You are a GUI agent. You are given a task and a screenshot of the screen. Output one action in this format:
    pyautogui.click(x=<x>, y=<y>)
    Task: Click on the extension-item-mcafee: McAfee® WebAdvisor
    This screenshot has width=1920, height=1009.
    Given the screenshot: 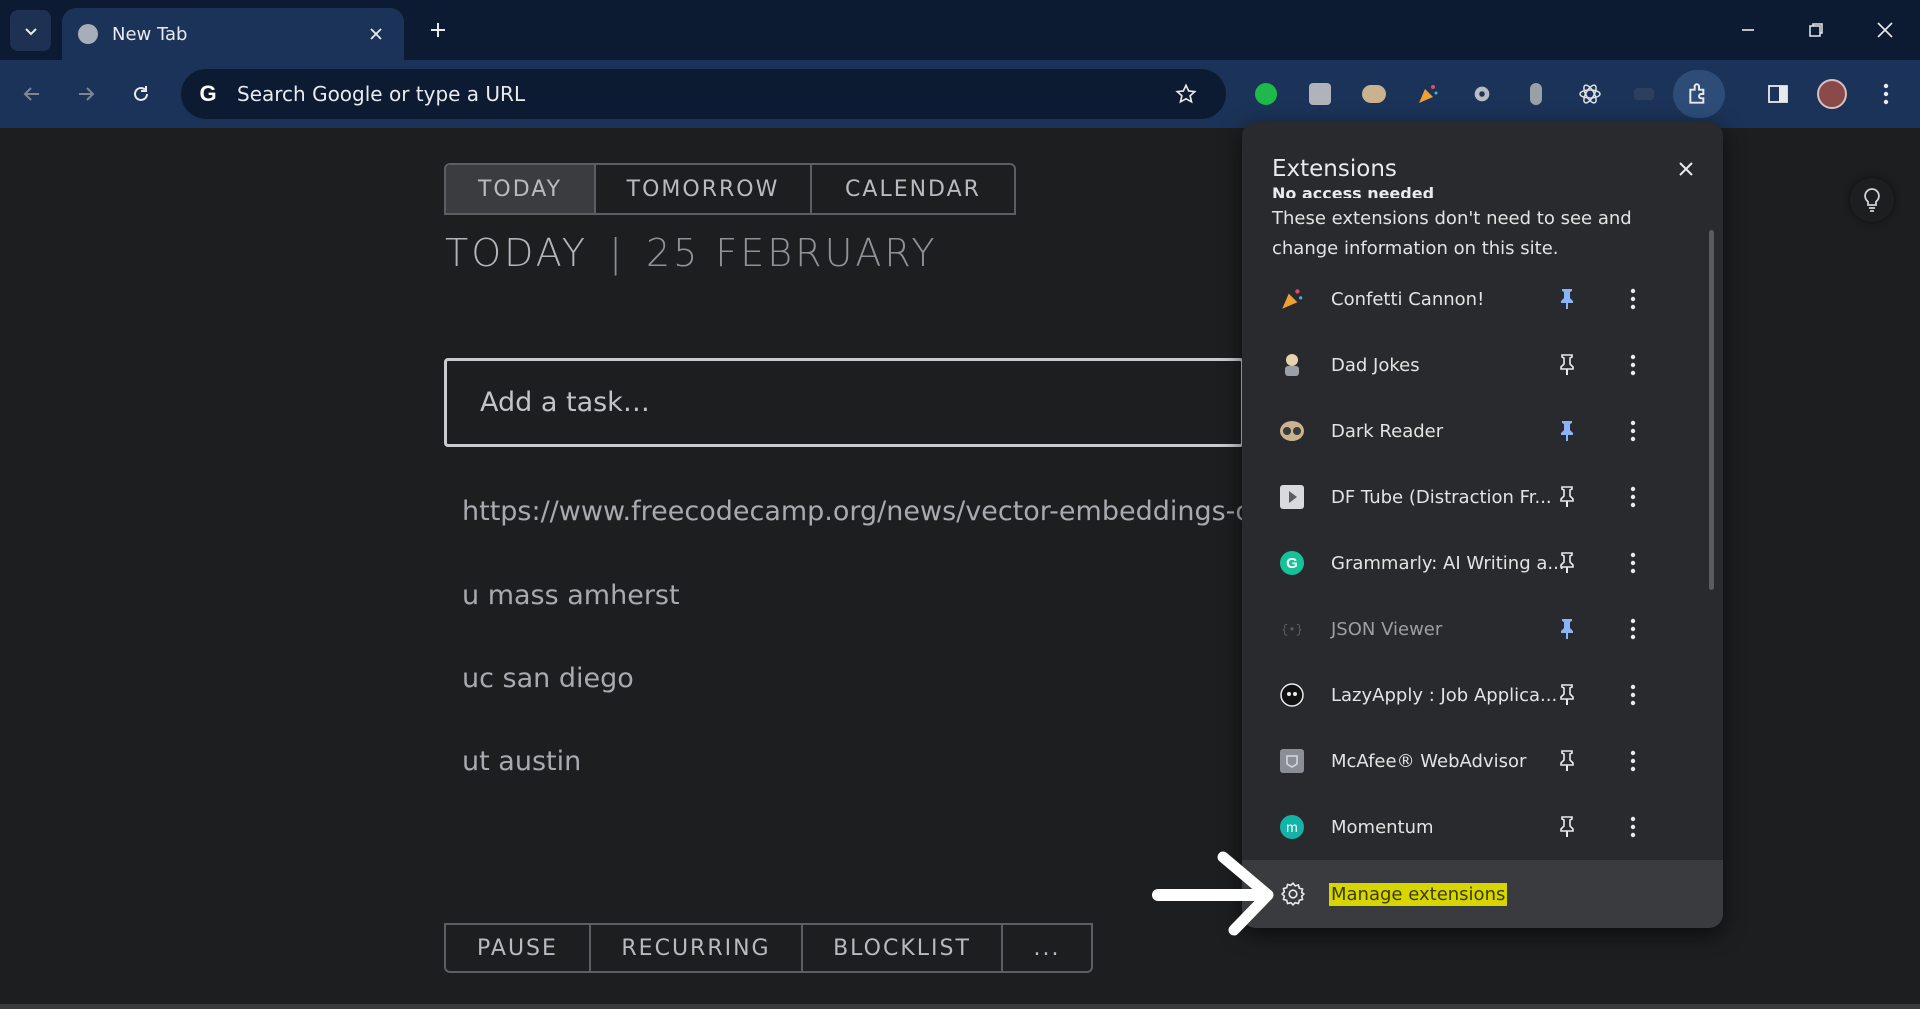 What is the action you would take?
    pyautogui.click(x=1477, y=761)
    